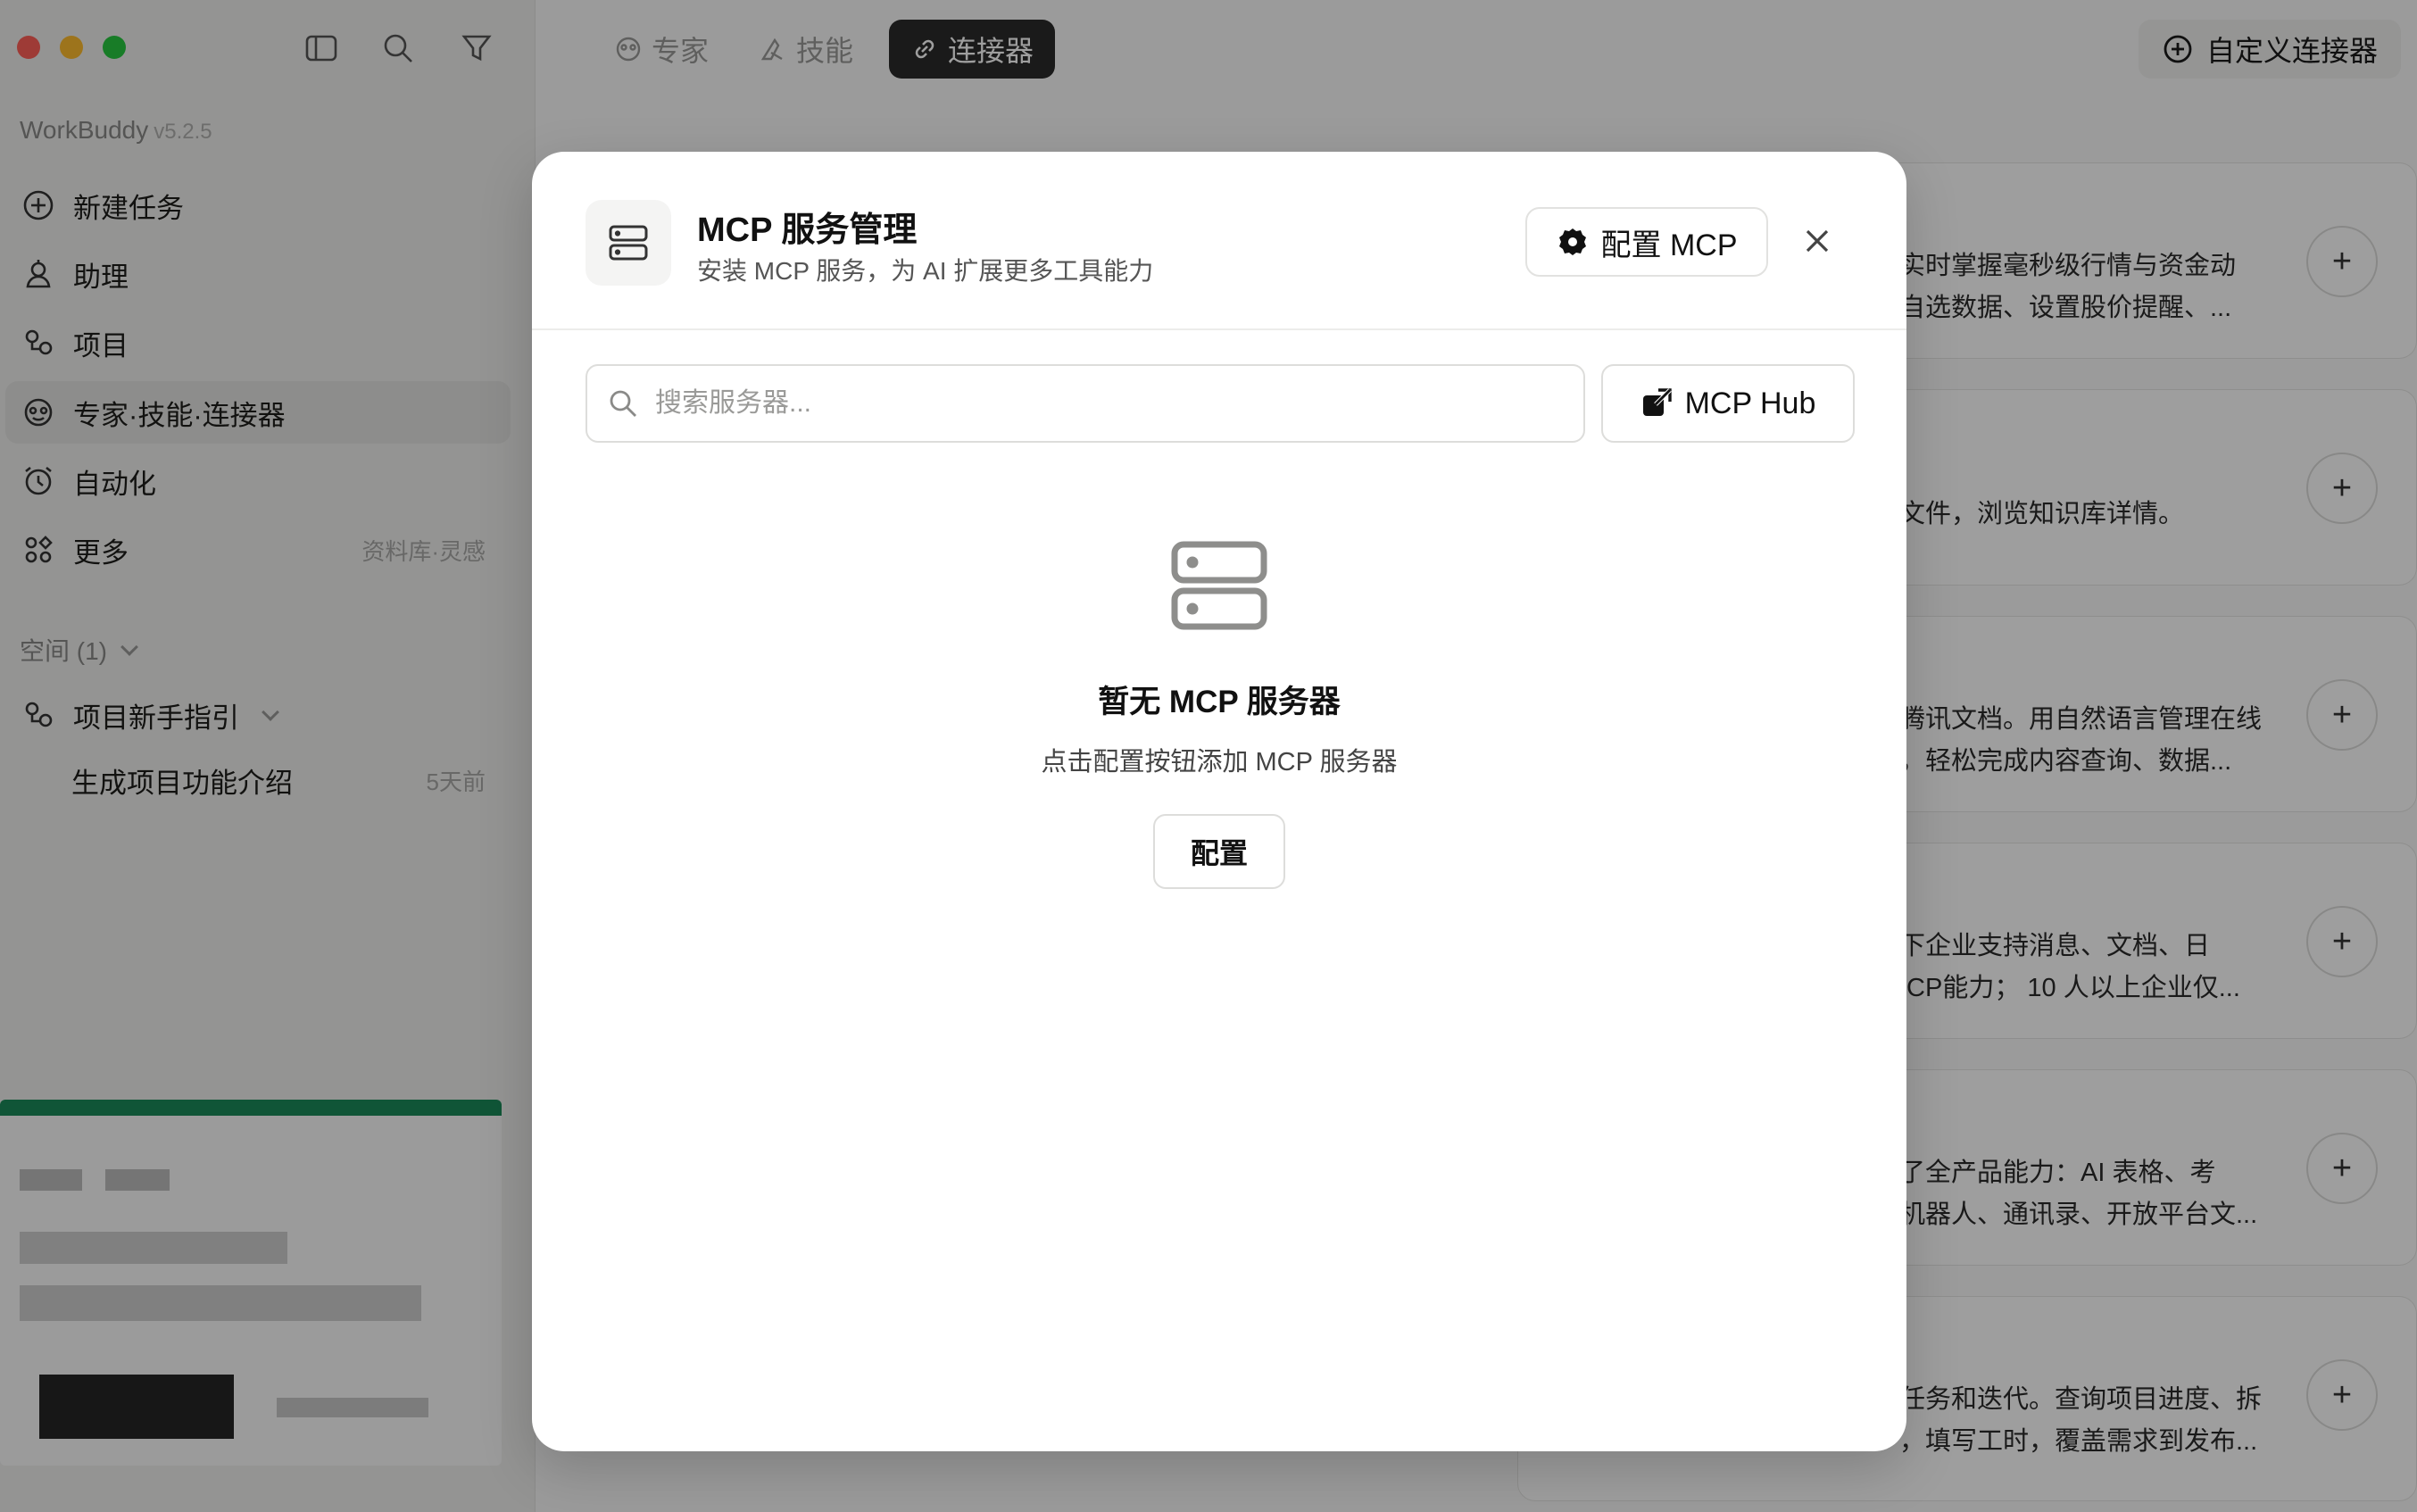 The height and width of the screenshot is (1512, 2417). What do you see at coordinates (1572, 242) in the screenshot?
I see `gear-icon` at bounding box center [1572, 242].